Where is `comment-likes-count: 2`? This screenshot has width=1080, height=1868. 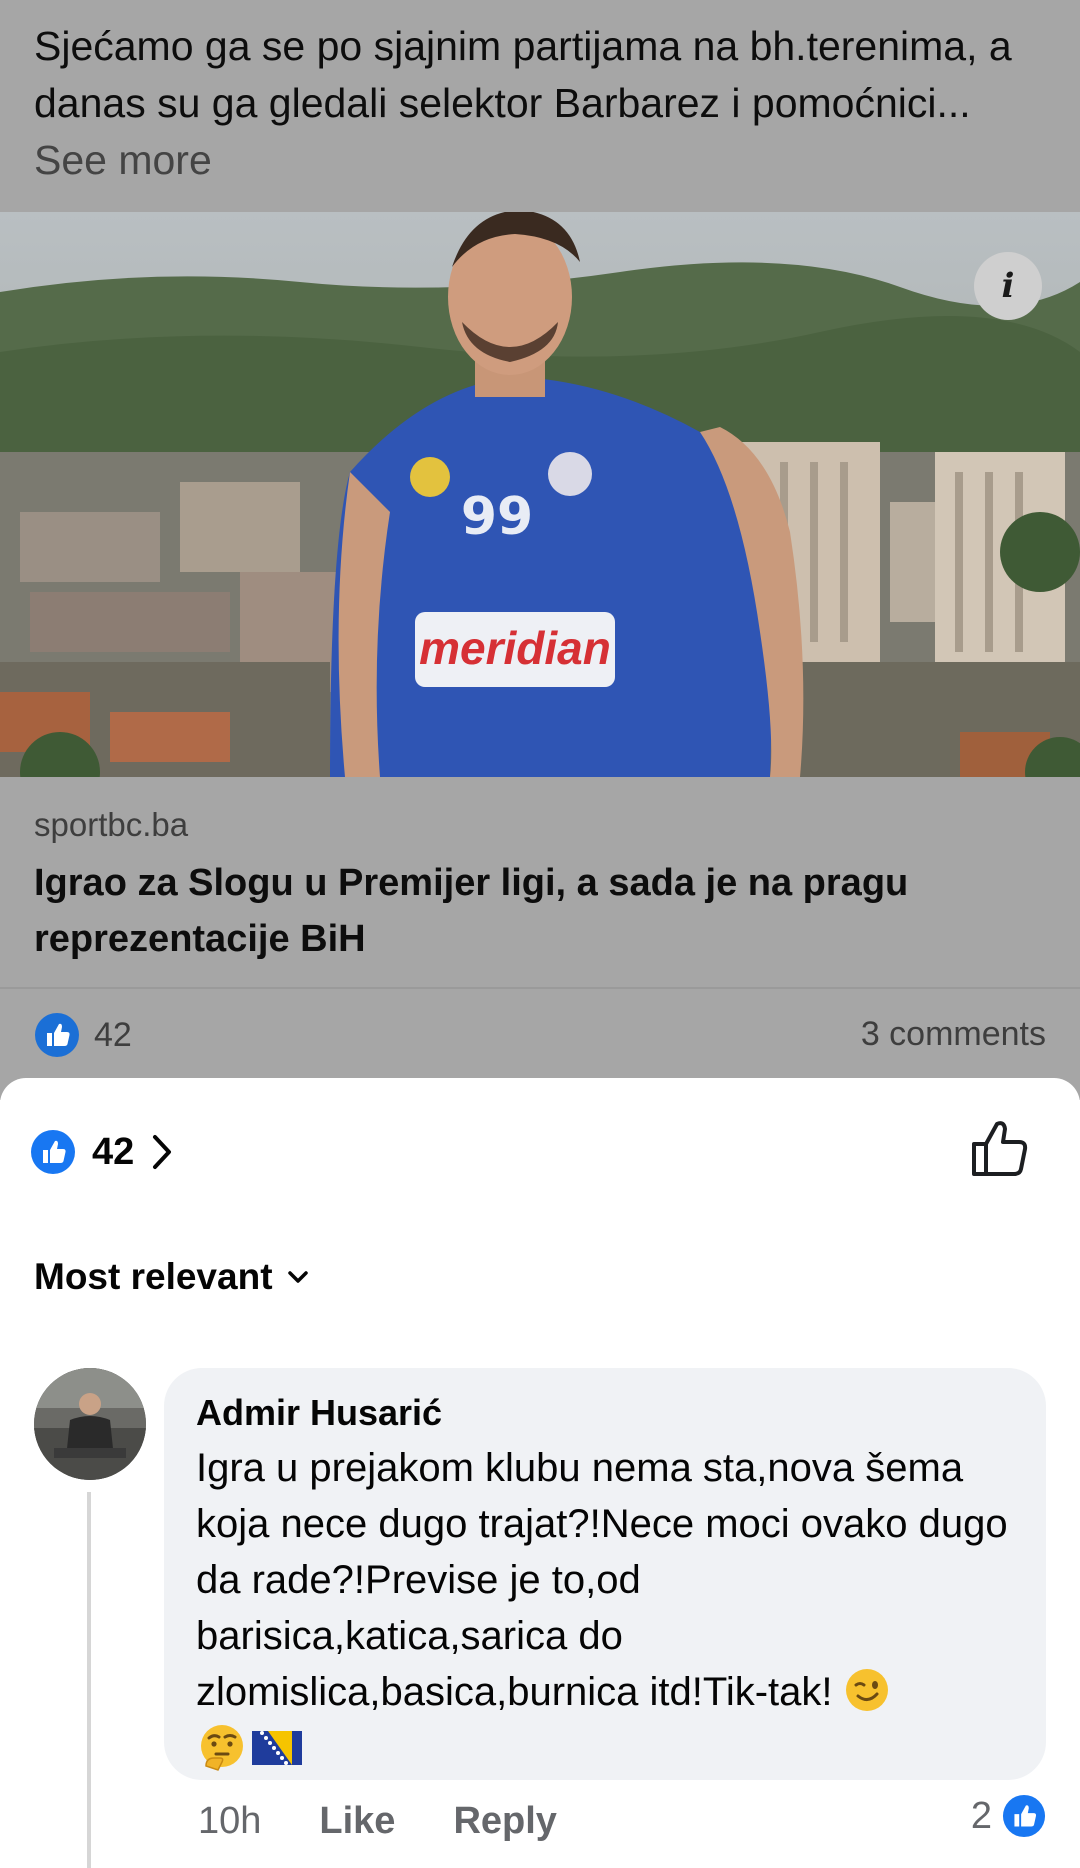
comment-likes-count: 2 is located at coordinates (981, 1815).